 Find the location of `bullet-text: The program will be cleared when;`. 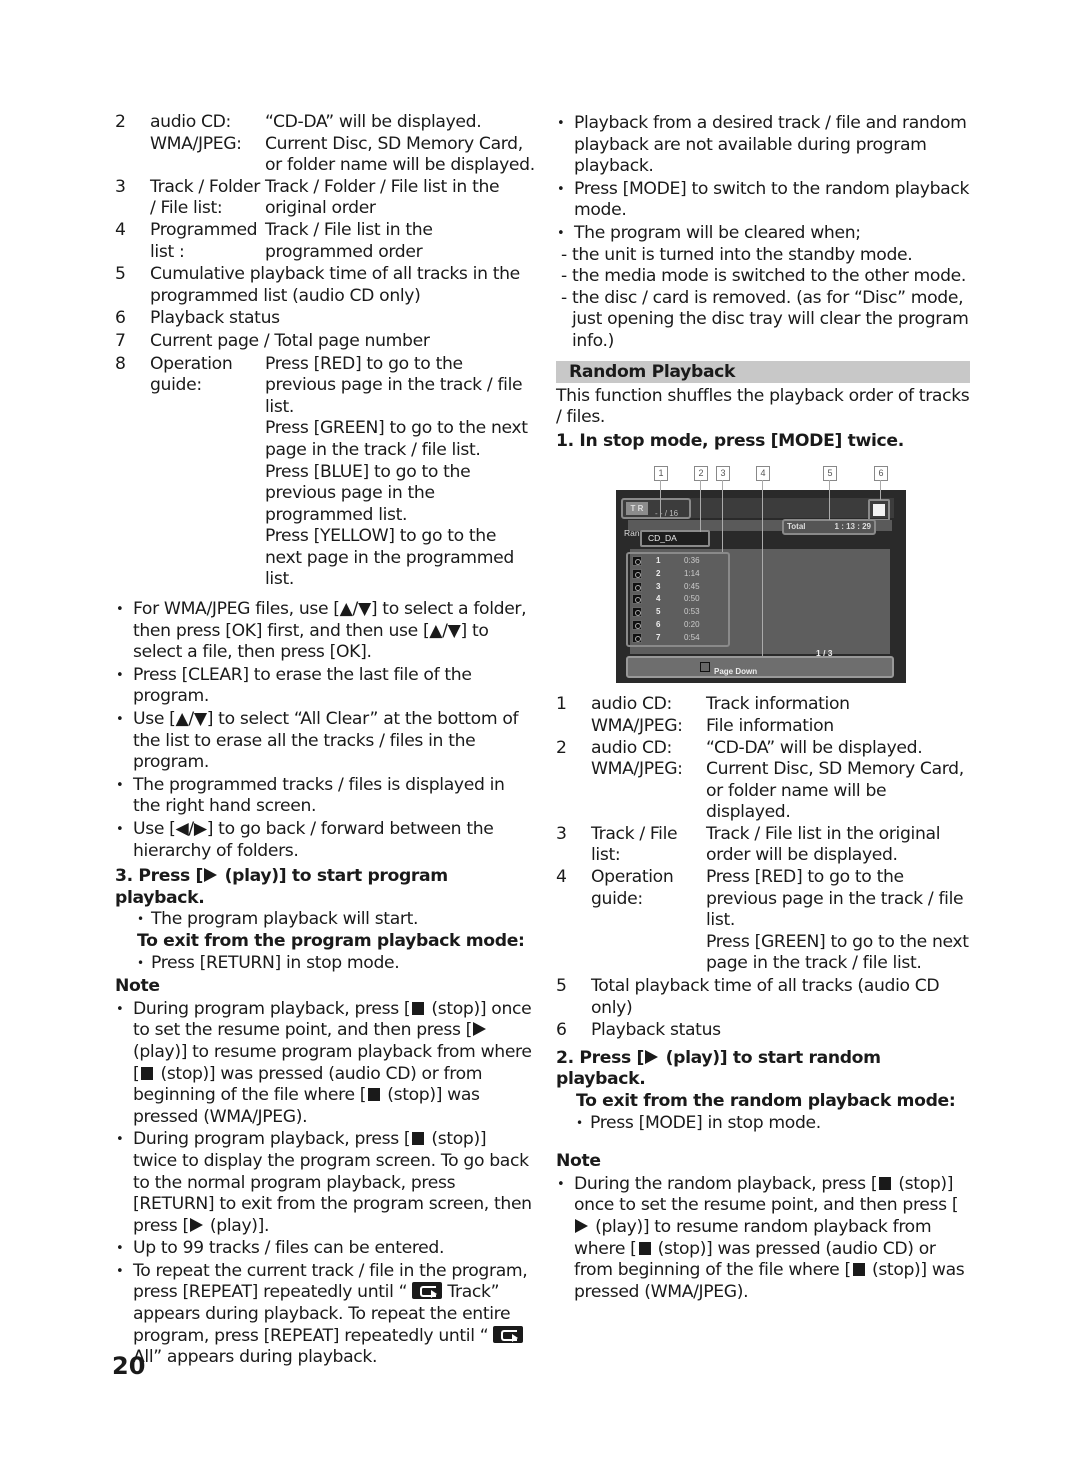

bullet-text: The program will be cleared when; is located at coordinates (717, 232).